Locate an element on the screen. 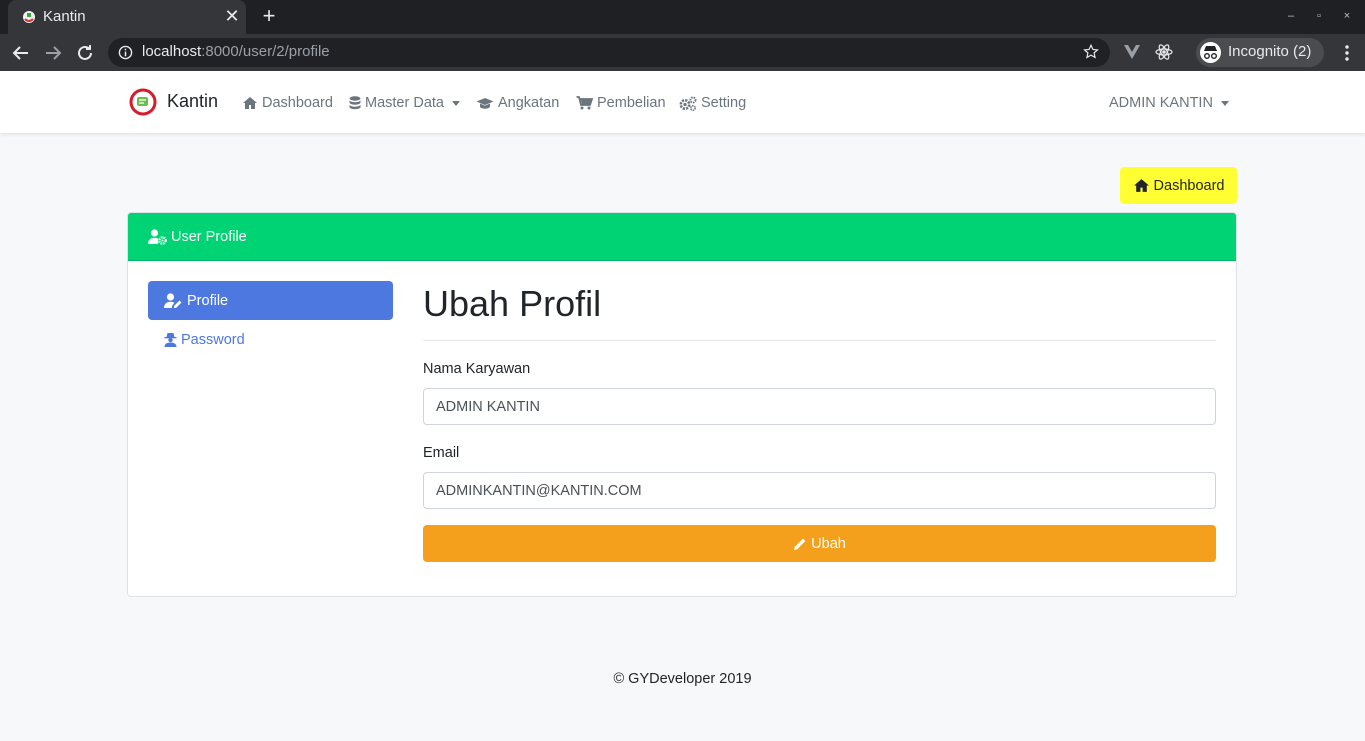 This screenshot has width=1365, height=741. ubah-button-label: Ubah is located at coordinates (828, 543).